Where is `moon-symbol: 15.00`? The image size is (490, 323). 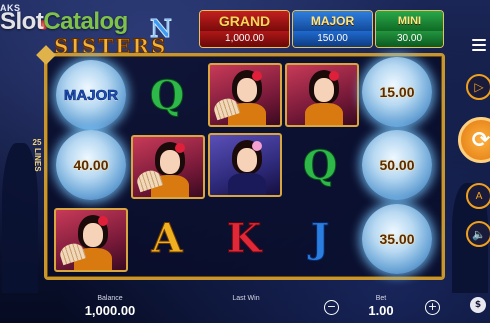
moon-symbol: 15.00 is located at coordinates (397, 92).